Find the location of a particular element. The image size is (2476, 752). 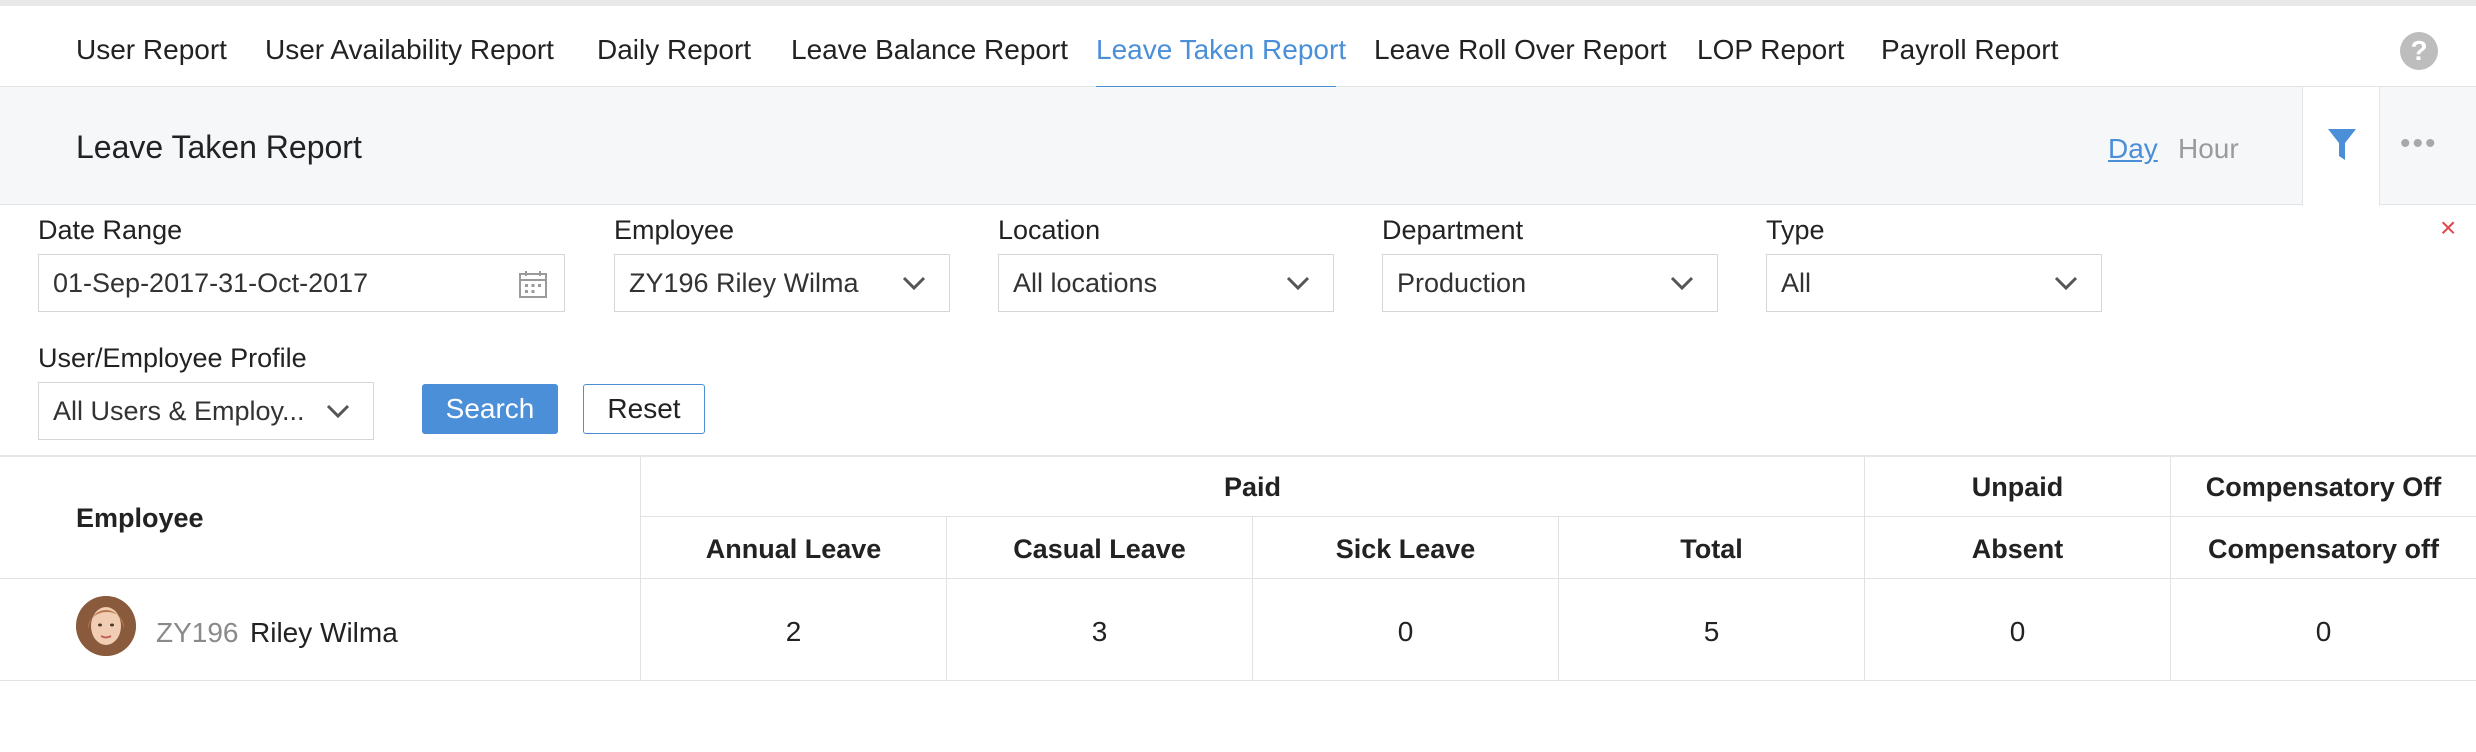

calendar-icon is located at coordinates (533, 284).